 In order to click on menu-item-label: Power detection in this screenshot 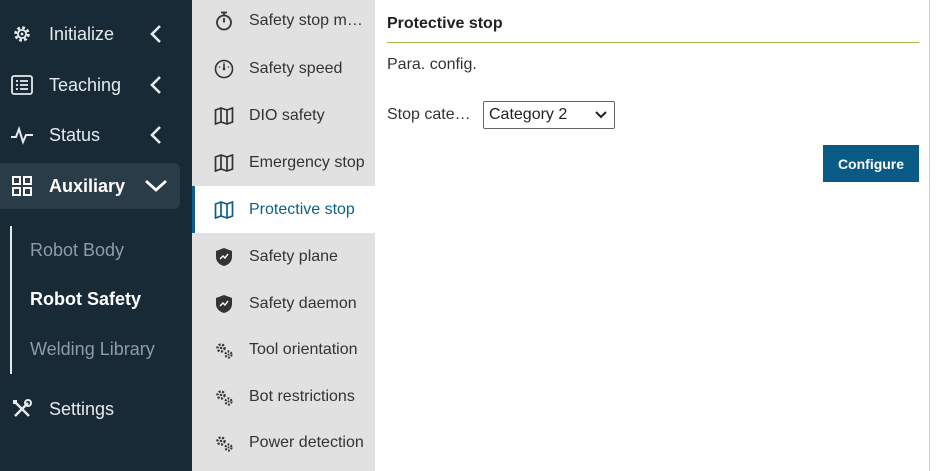, I will do `click(306, 442)`.